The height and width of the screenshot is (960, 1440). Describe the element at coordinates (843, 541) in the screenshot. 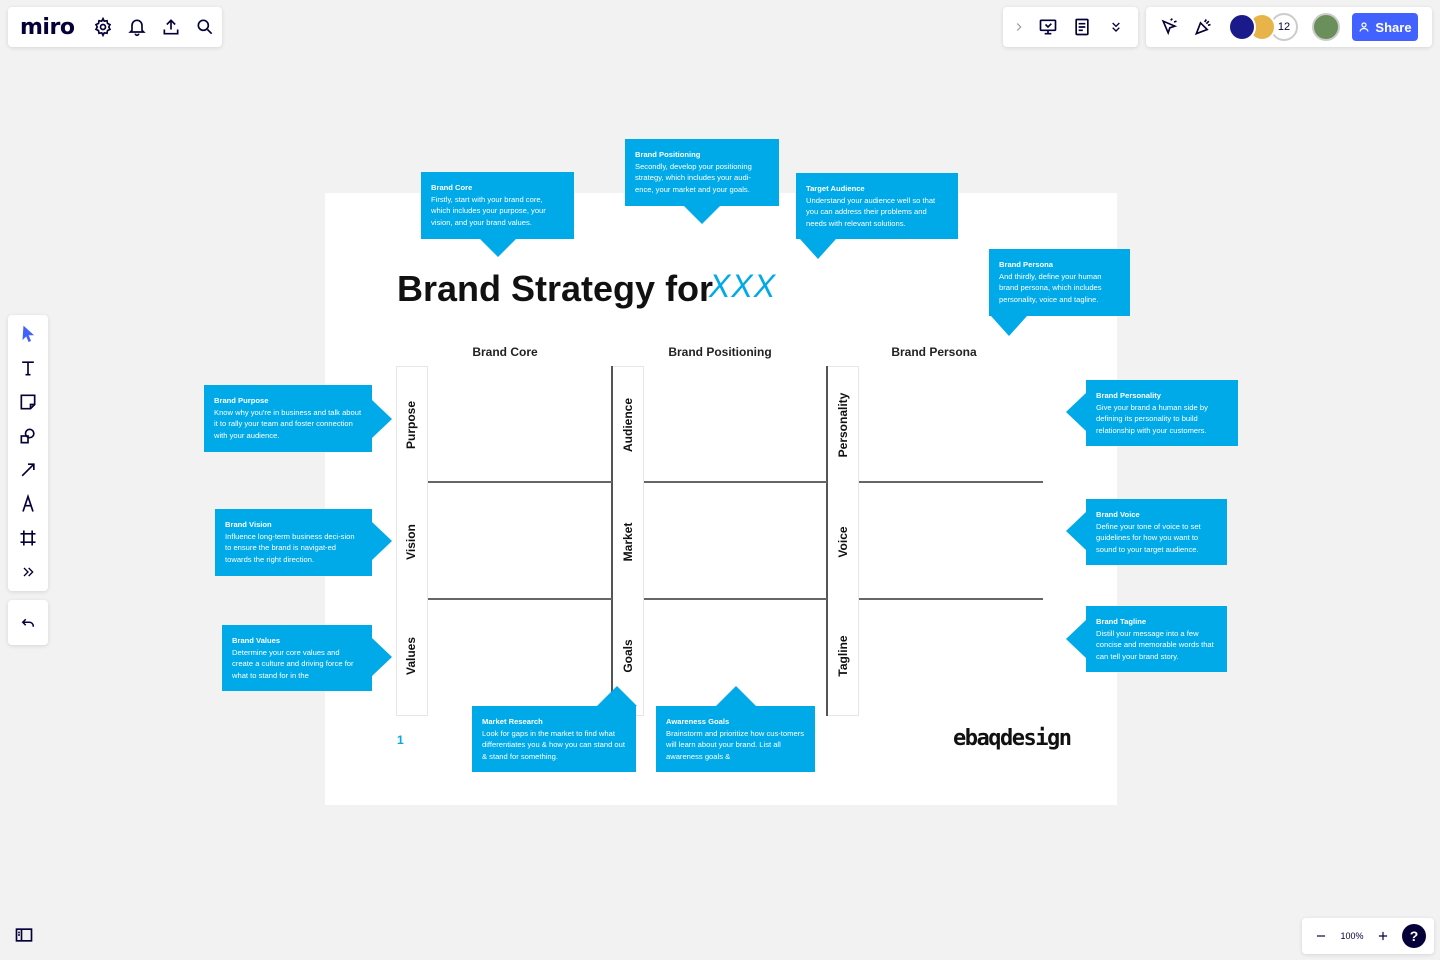

I see `row-label-voice: Voice` at that location.